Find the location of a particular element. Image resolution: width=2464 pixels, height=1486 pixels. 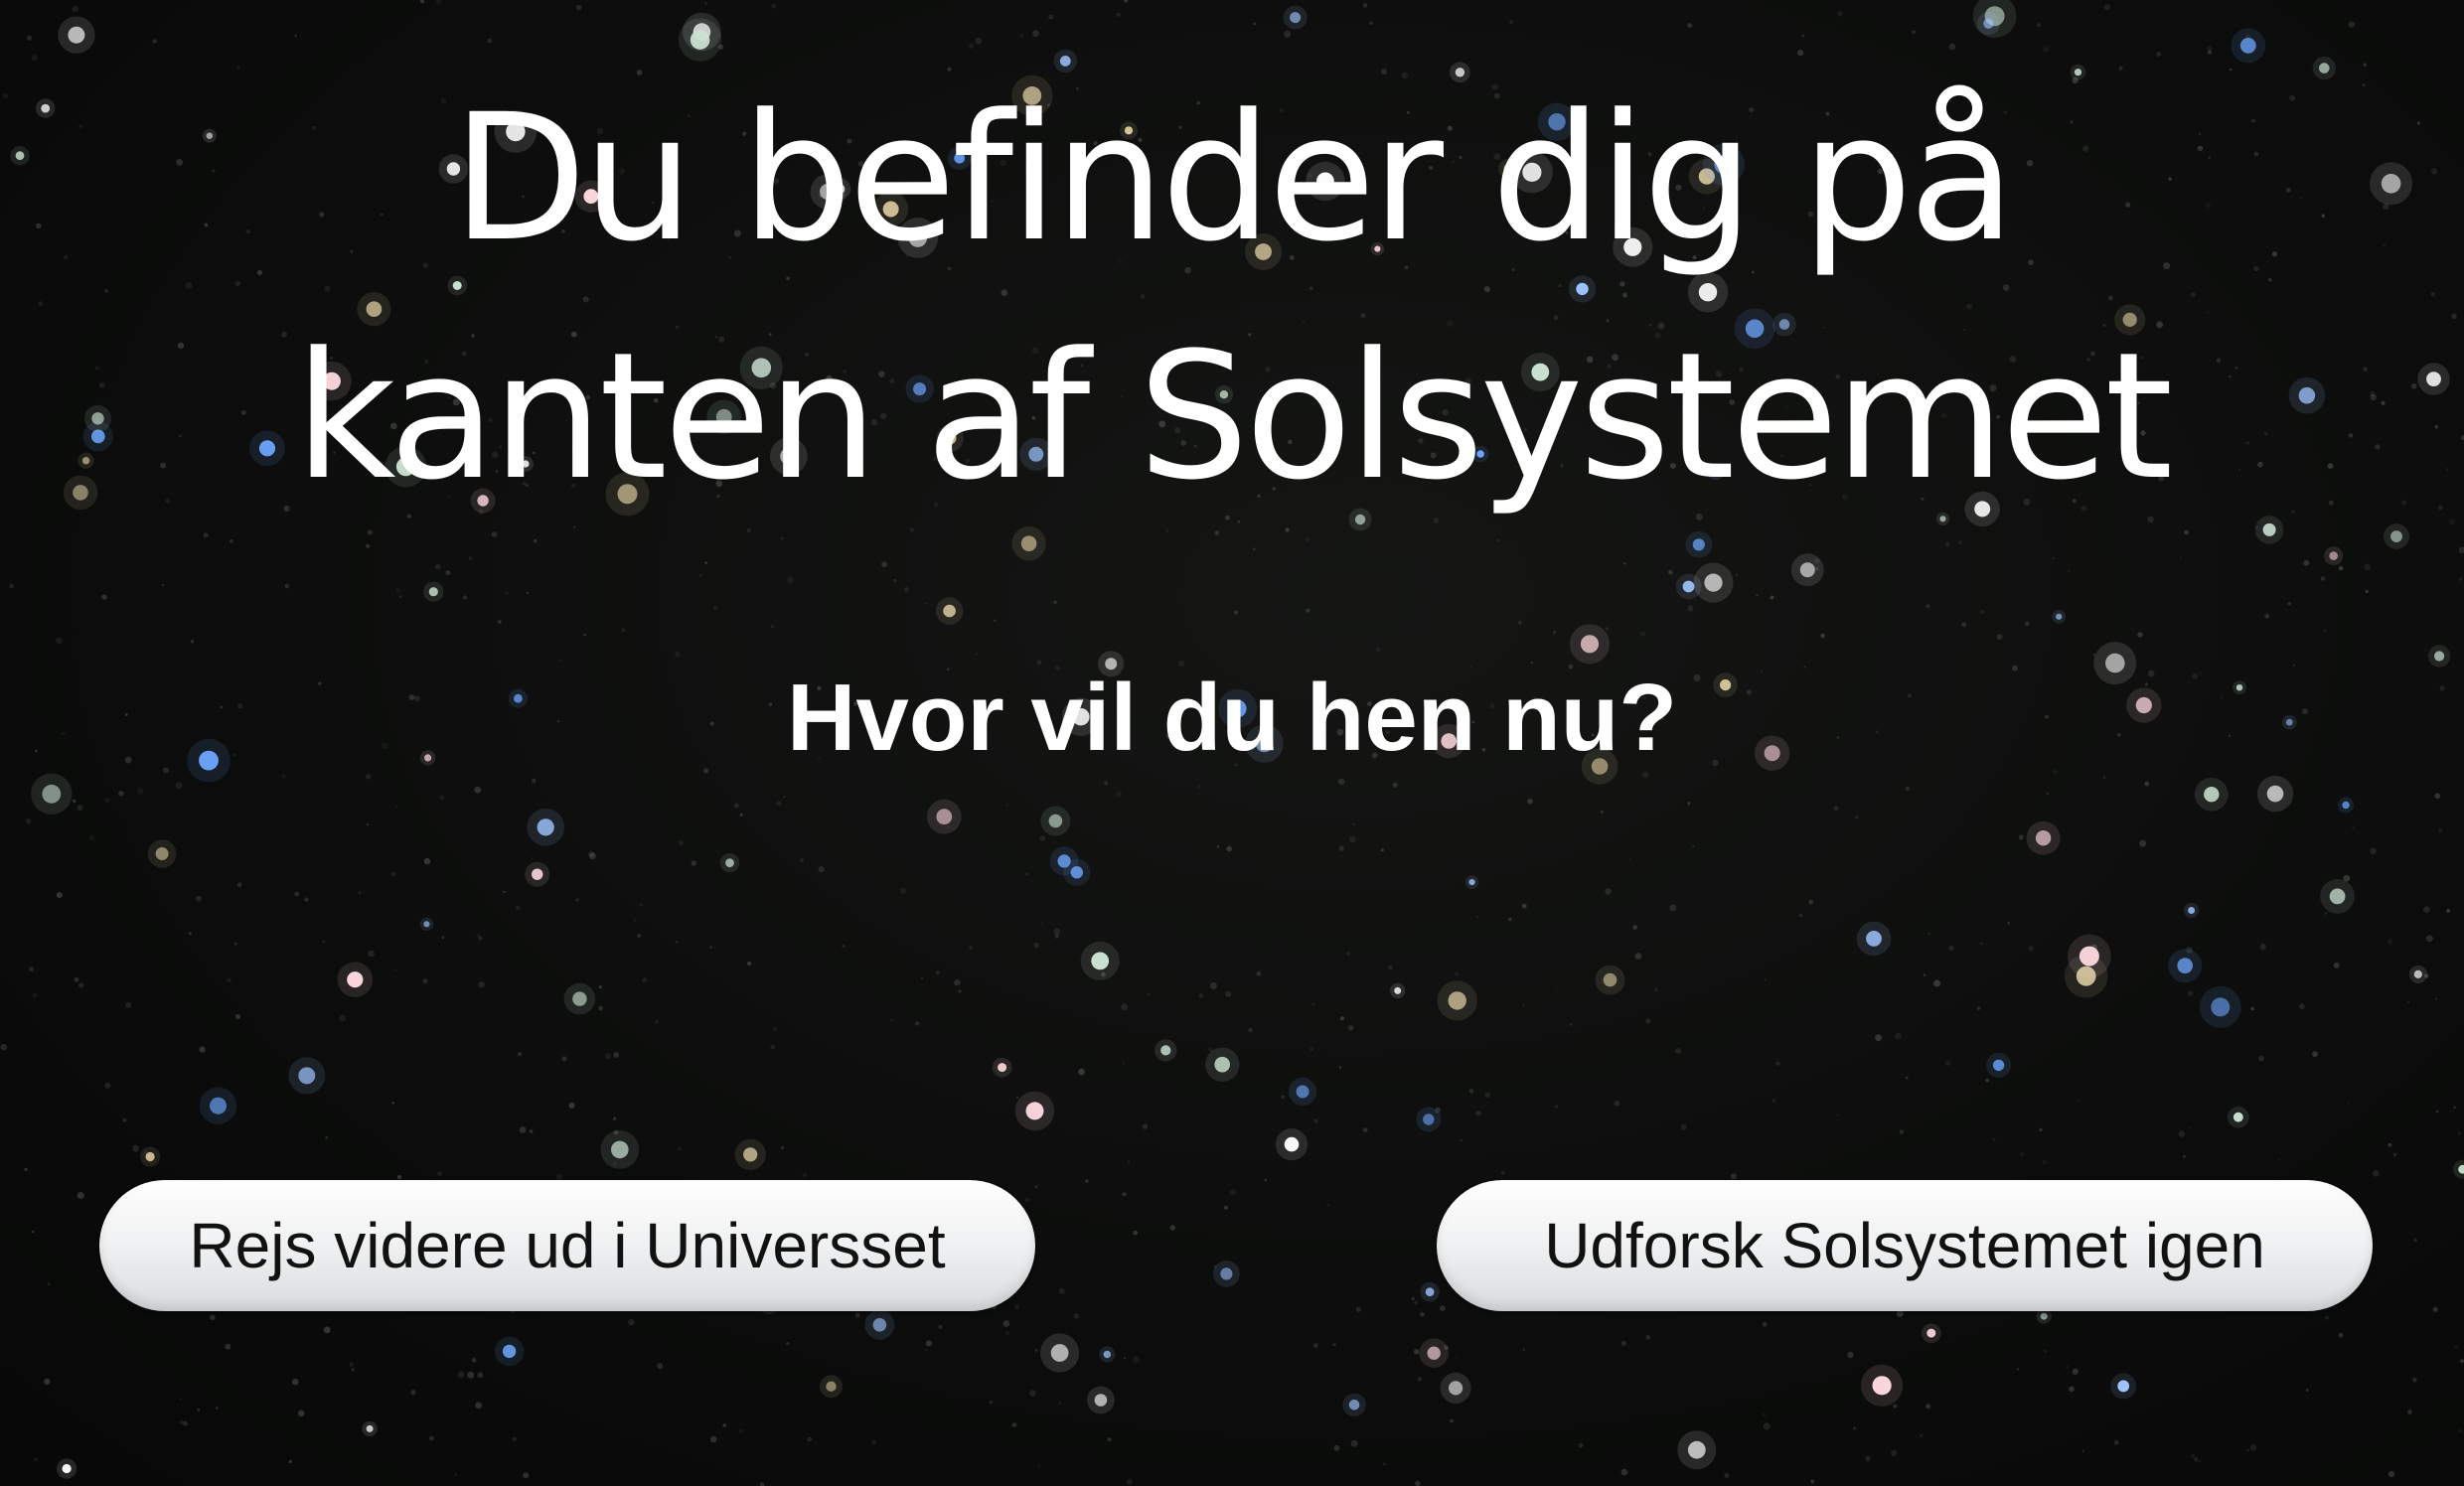

question-heading: Hvor vil du hen nu? is located at coordinates (1231, 718).